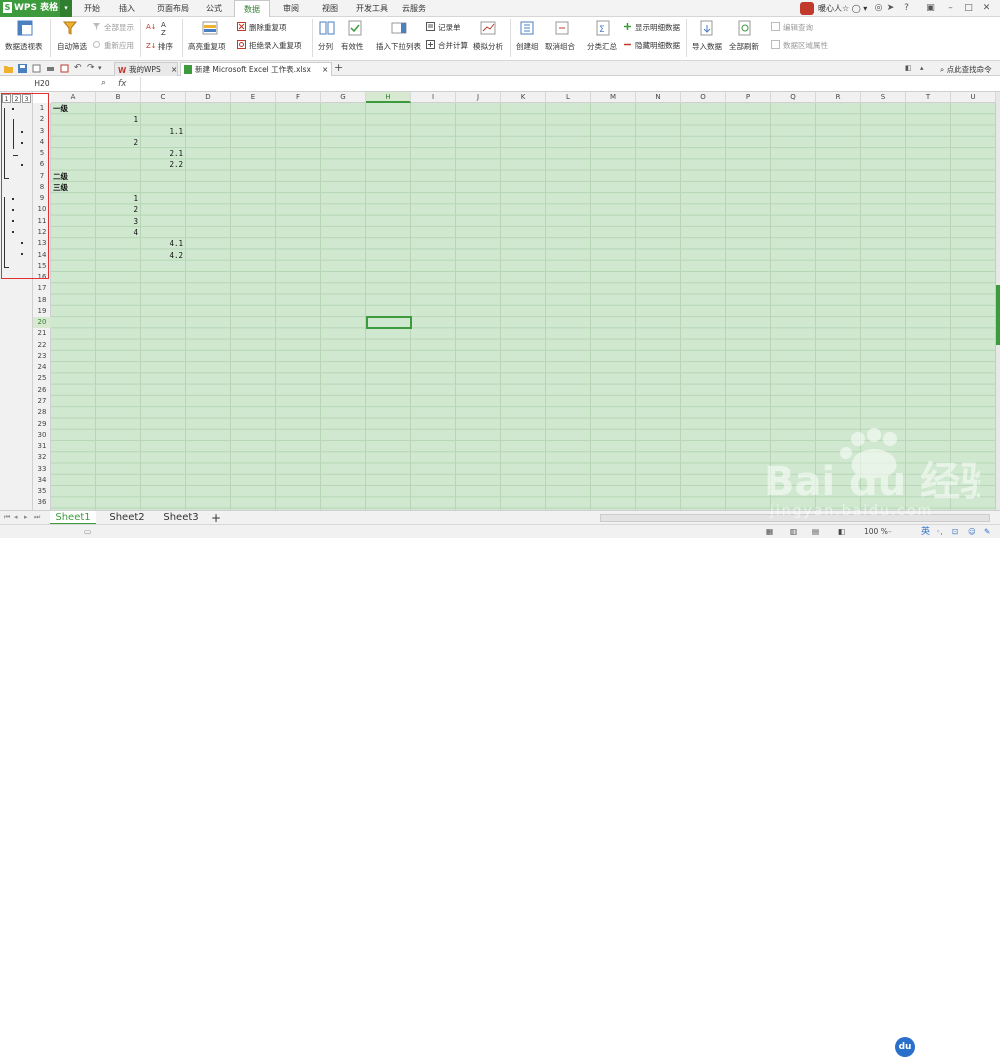  Describe the element at coordinates (562, 28) in the screenshot. I see `ungroup-icon` at that location.